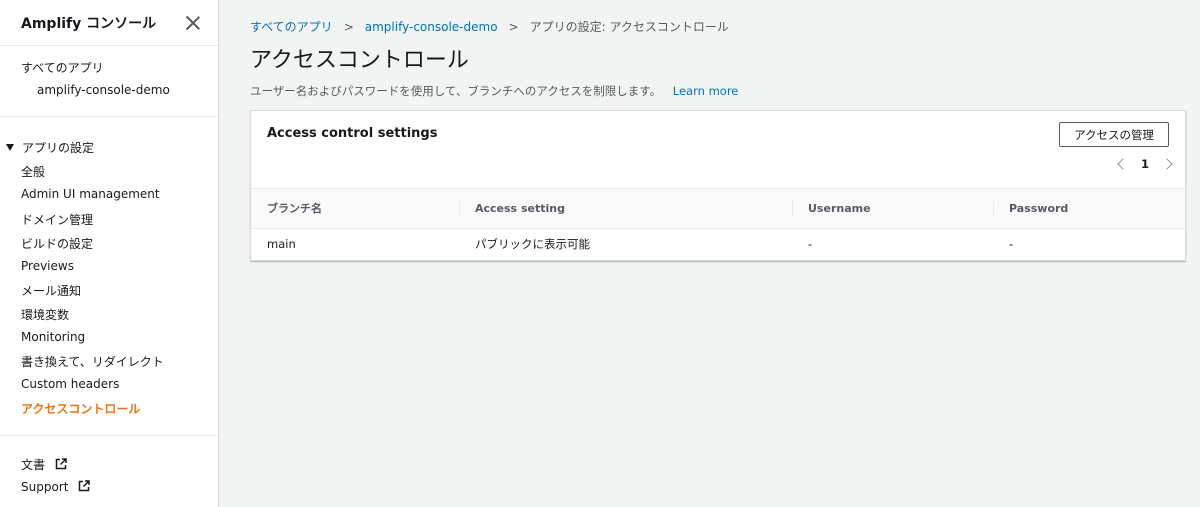  Describe the element at coordinates (88, 23) in the screenshot. I see `sidebar-title: Amplify コンソール` at that location.